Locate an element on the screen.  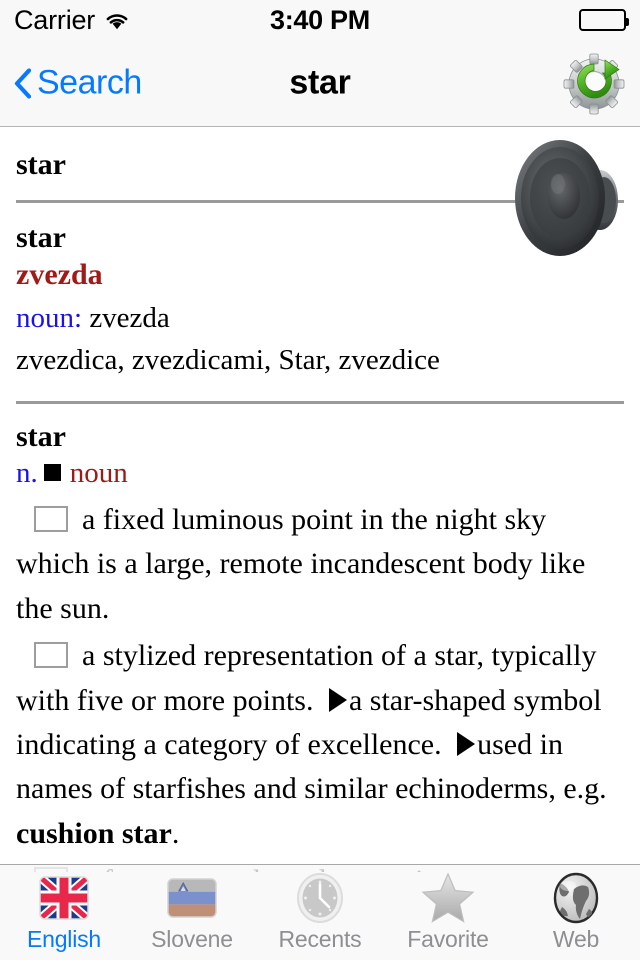
battery-full-icon is located at coordinates (604, 20).